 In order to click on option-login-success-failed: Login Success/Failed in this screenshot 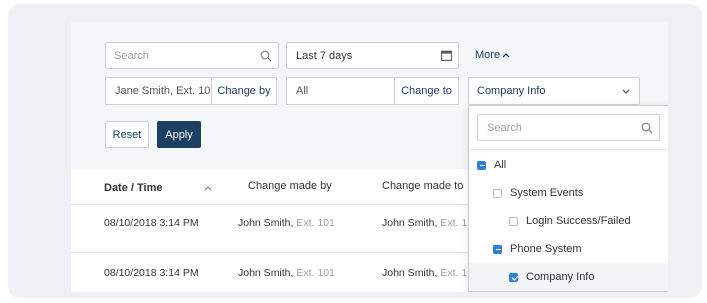, I will do `click(568, 221)`.